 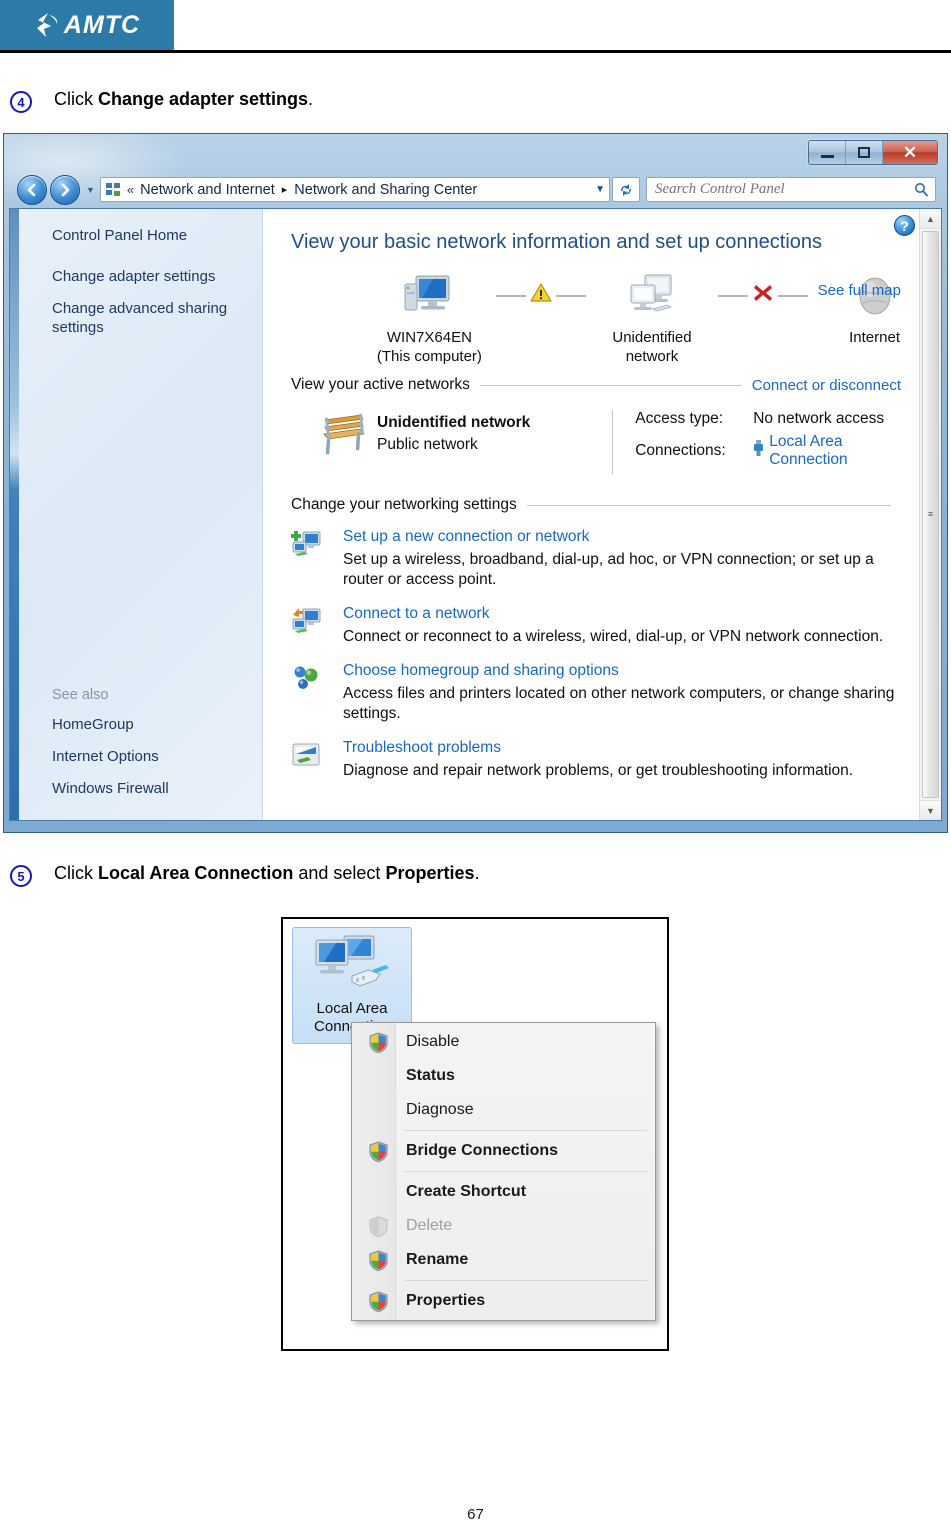 What do you see at coordinates (317, 559) in the screenshot?
I see `new-connection-icon` at bounding box center [317, 559].